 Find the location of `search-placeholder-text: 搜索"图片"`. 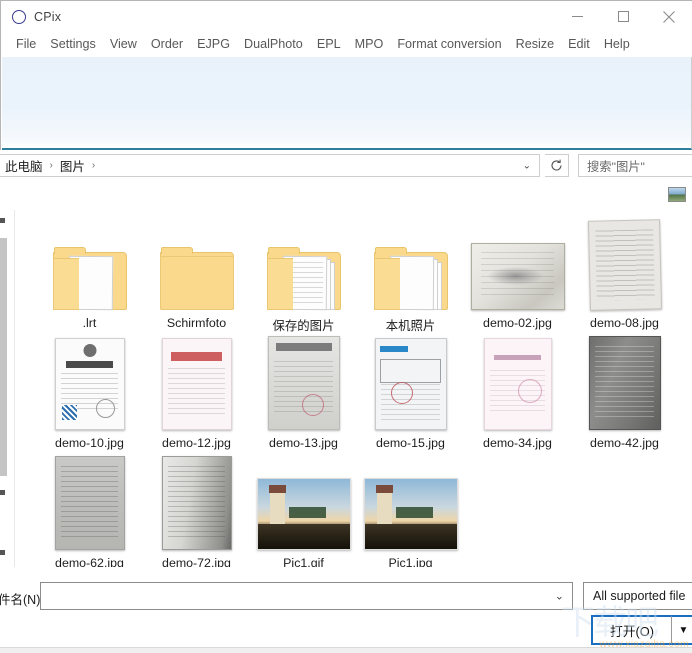

search-placeholder-text: 搜索"图片" is located at coordinates (616, 166).